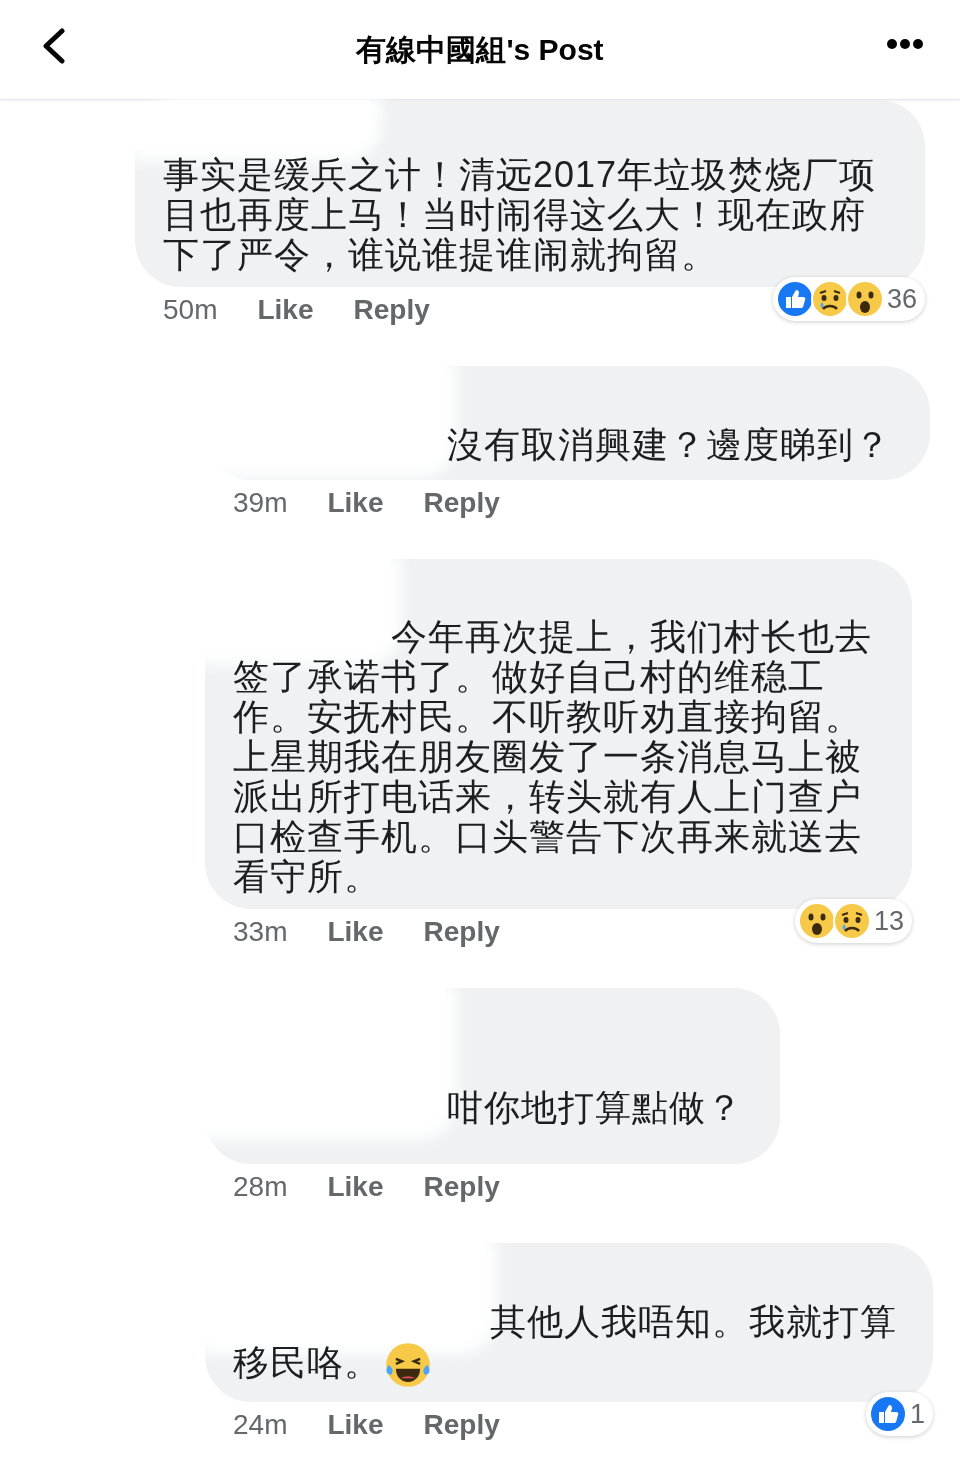 Image resolution: width=960 pixels, height=1467 pixels. Describe the element at coordinates (901, 299) in the screenshot. I see `reaction-count: 36` at that location.